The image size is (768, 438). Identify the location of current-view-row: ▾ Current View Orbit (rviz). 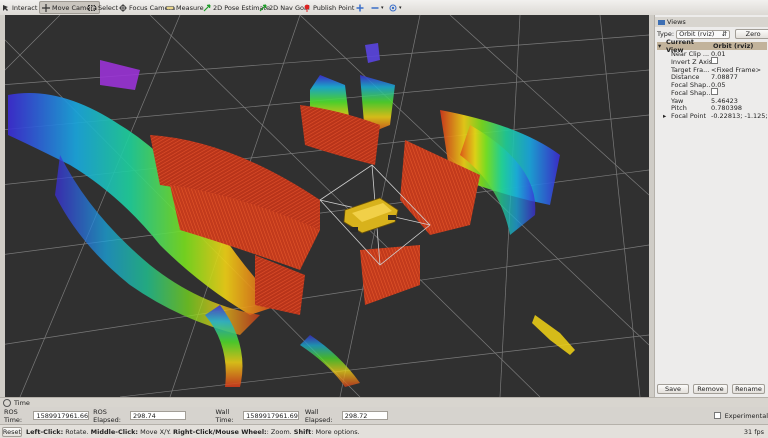
(712, 46).